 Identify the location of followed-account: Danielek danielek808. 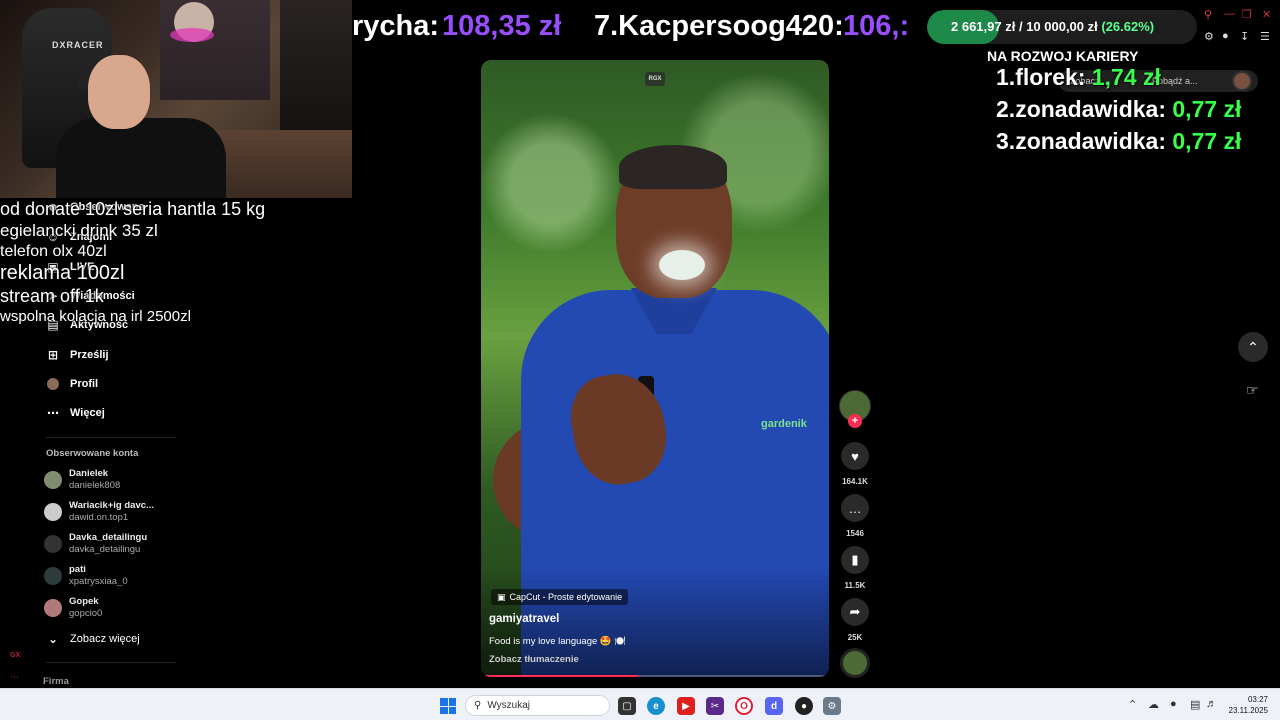
(82, 480).